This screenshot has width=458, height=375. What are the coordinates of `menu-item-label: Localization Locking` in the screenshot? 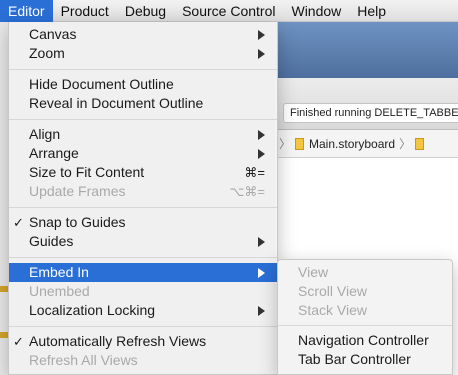 It's located at (92, 310).